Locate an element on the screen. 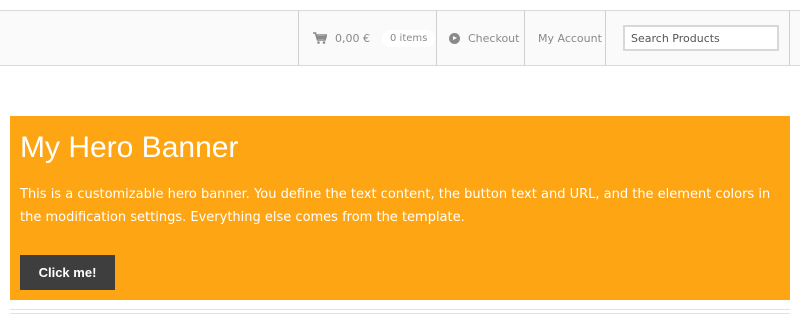 Image resolution: width=800 pixels, height=324 pixels. checkout-label: Checkout is located at coordinates (494, 38).